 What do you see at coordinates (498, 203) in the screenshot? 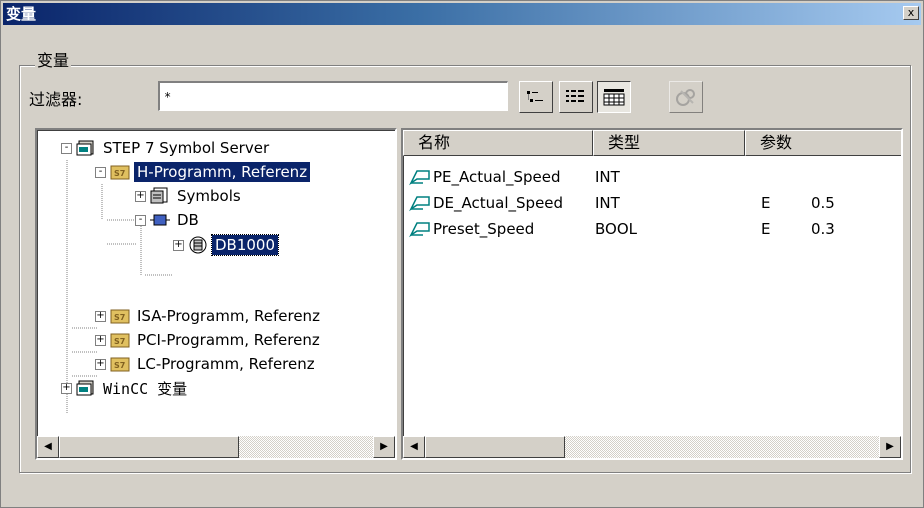
I see `cell-name: DE_Actual_Speed` at bounding box center [498, 203].